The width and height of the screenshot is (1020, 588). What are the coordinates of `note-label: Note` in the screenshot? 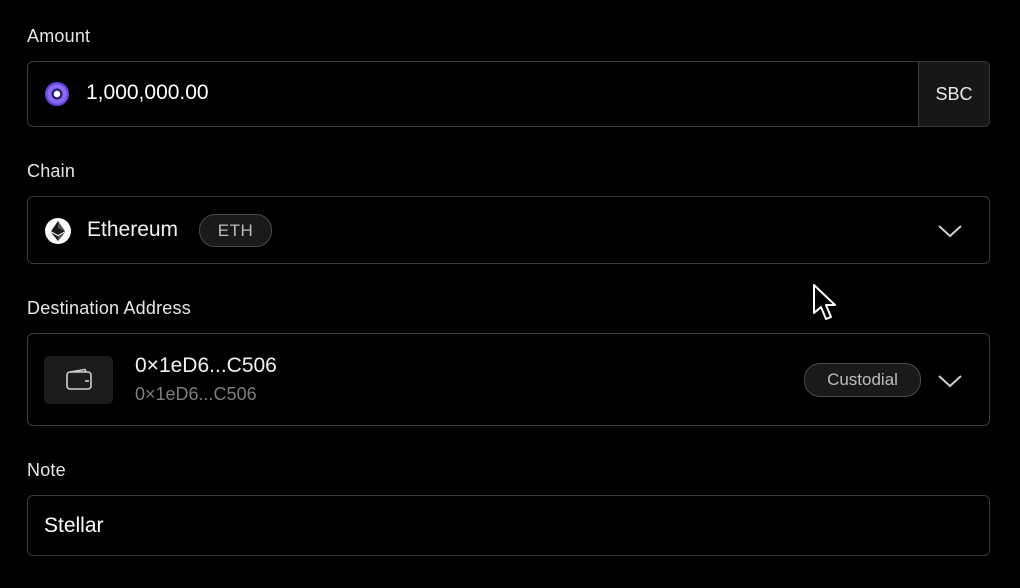 It's located at (46, 470).